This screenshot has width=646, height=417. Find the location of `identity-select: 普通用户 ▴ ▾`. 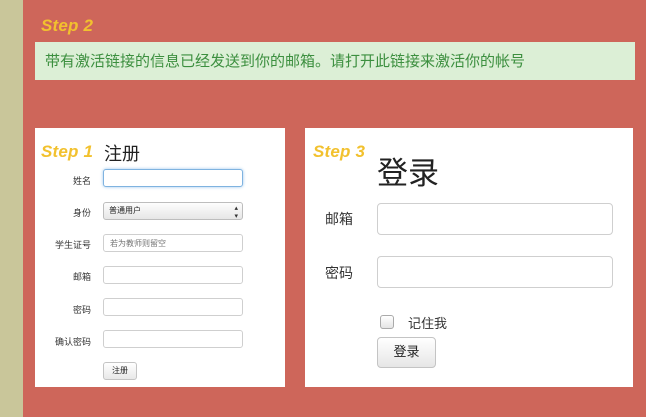

identity-select: 普通用户 ▴ ▾ is located at coordinates (173, 211).